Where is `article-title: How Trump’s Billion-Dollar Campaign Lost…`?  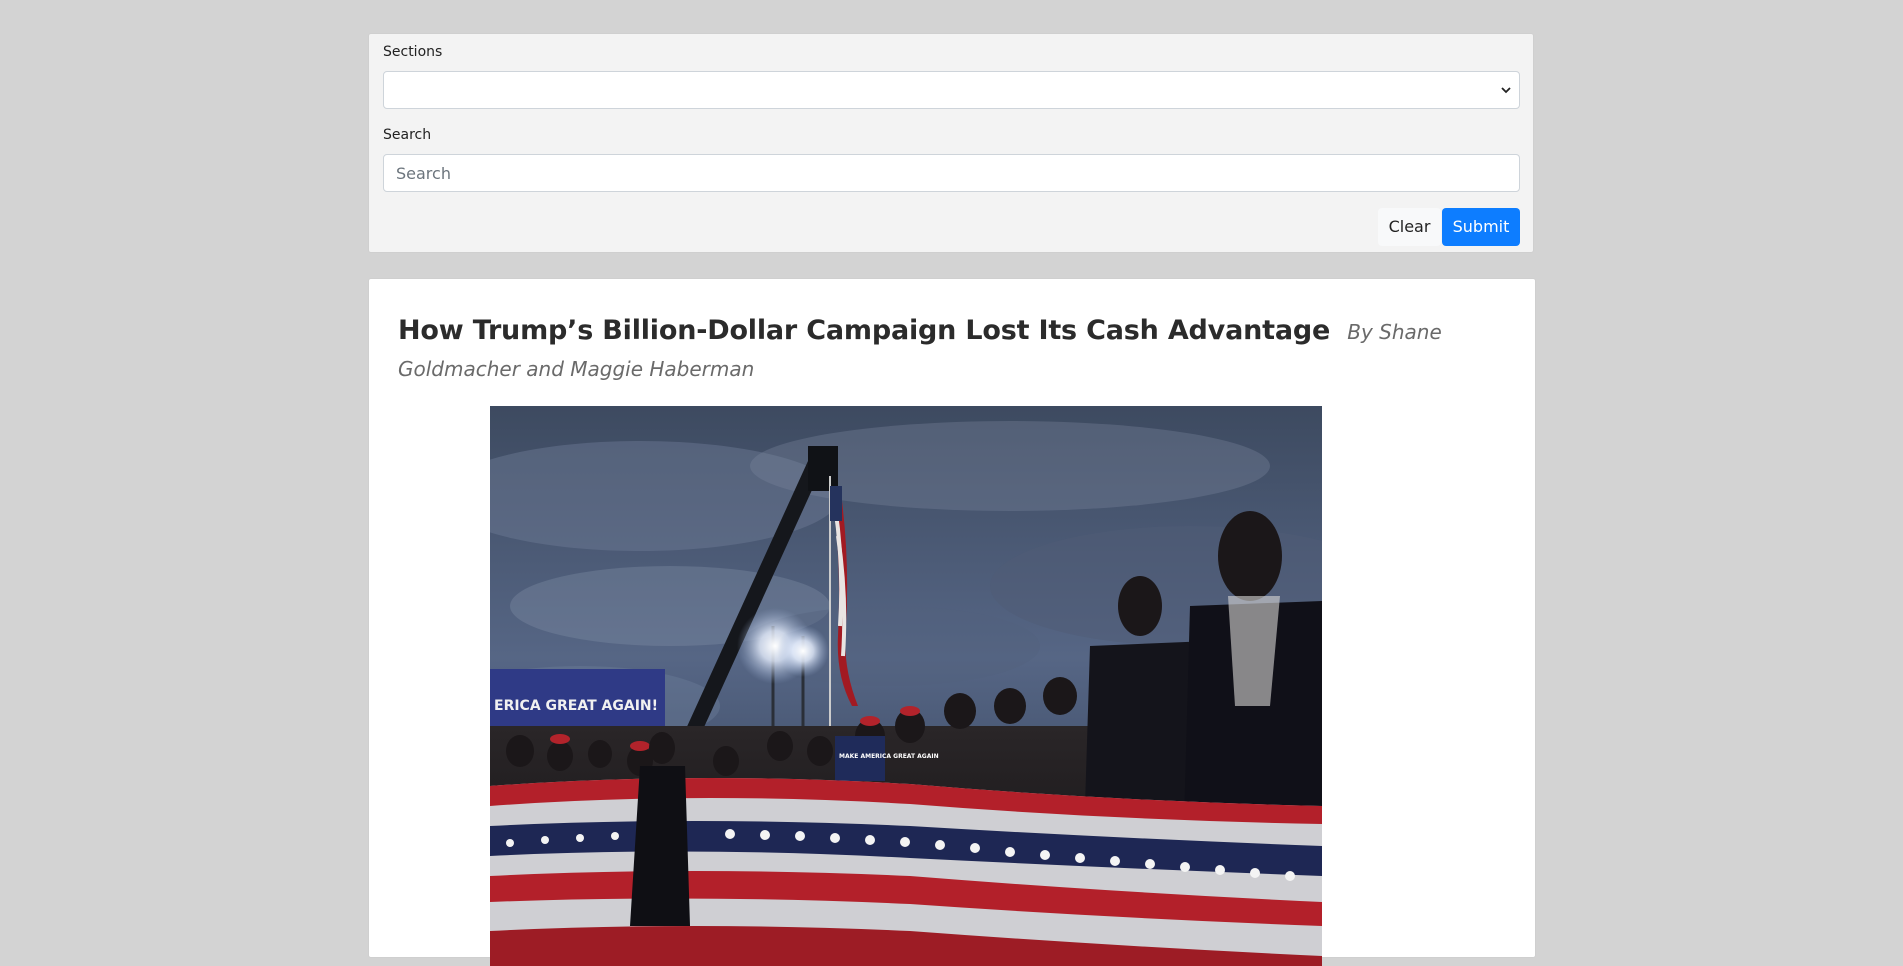
article-title: How Trump’s Billion-Dollar Campaign Lost… is located at coordinates (864, 330).